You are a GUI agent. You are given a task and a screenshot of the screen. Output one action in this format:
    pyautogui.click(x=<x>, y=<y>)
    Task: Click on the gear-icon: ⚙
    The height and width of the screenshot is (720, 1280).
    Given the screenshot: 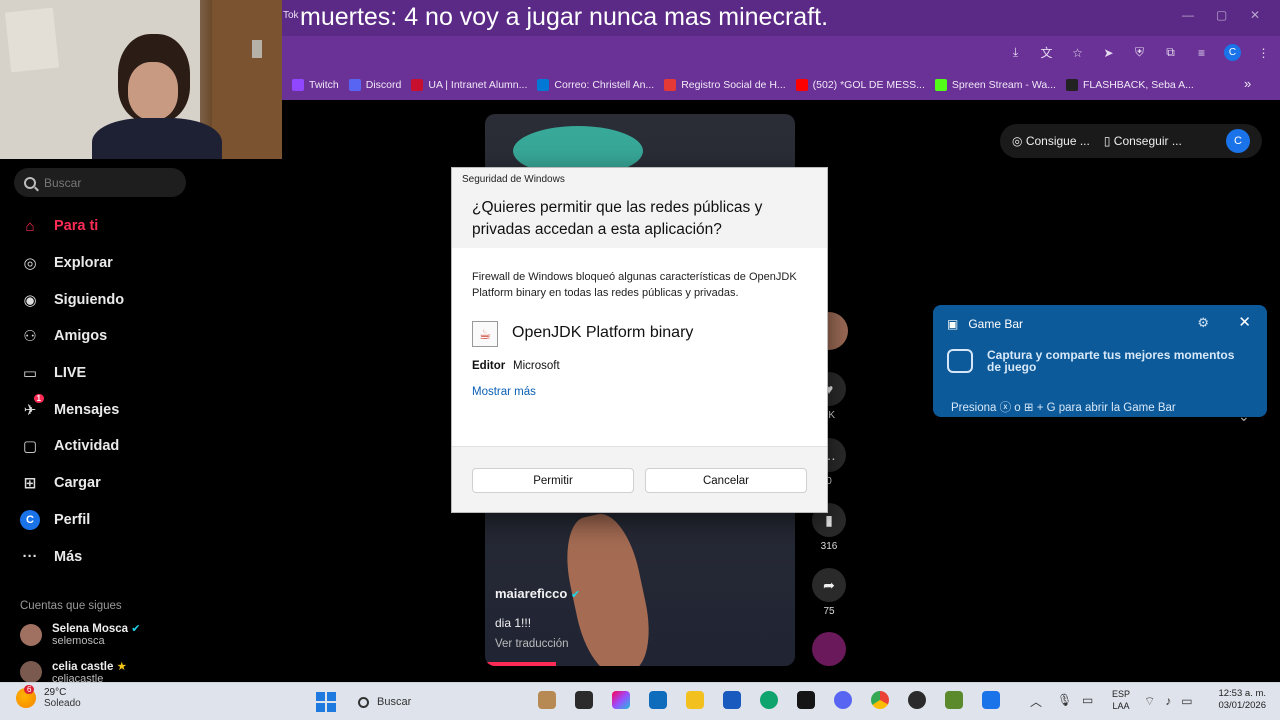 What is the action you would take?
    pyautogui.click(x=1203, y=323)
    